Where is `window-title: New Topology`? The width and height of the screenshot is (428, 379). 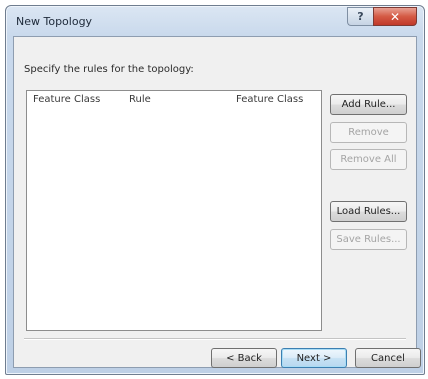 window-title: New Topology is located at coordinates (54, 21).